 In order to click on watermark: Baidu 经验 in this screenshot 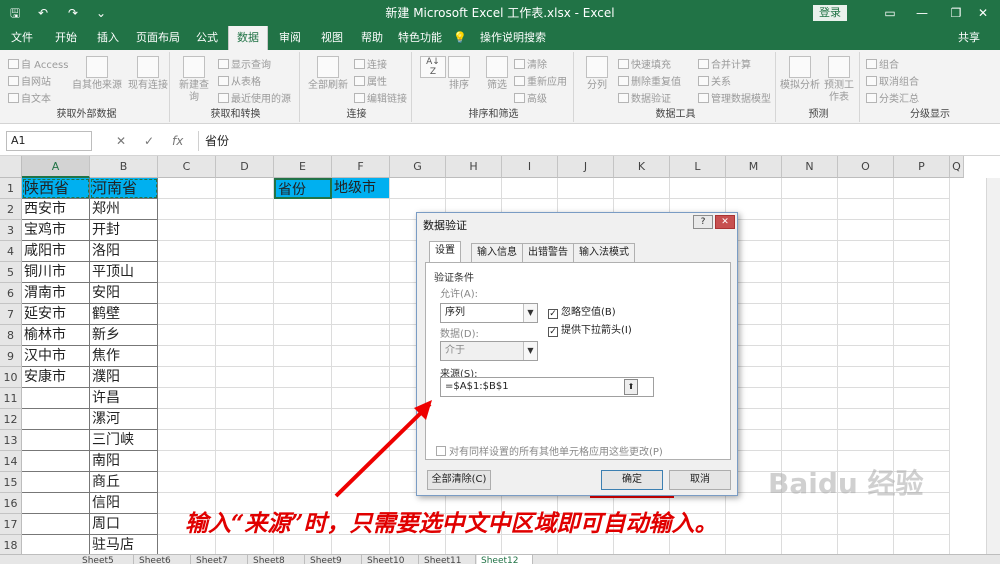, I will do `click(846, 483)`.